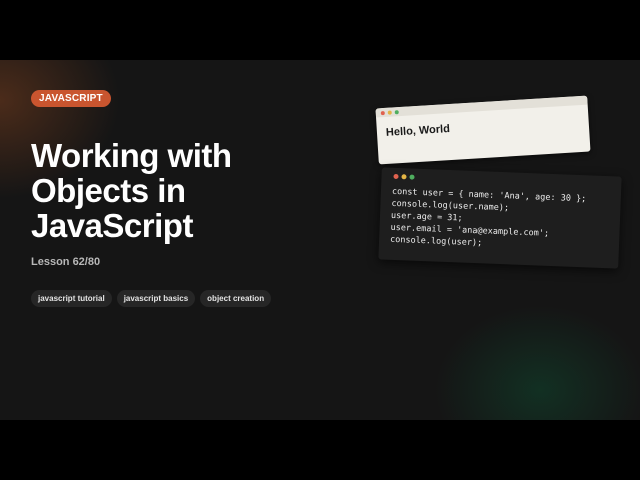  I want to click on page-title: Working with Objects in JavaScript, so click(181, 190).